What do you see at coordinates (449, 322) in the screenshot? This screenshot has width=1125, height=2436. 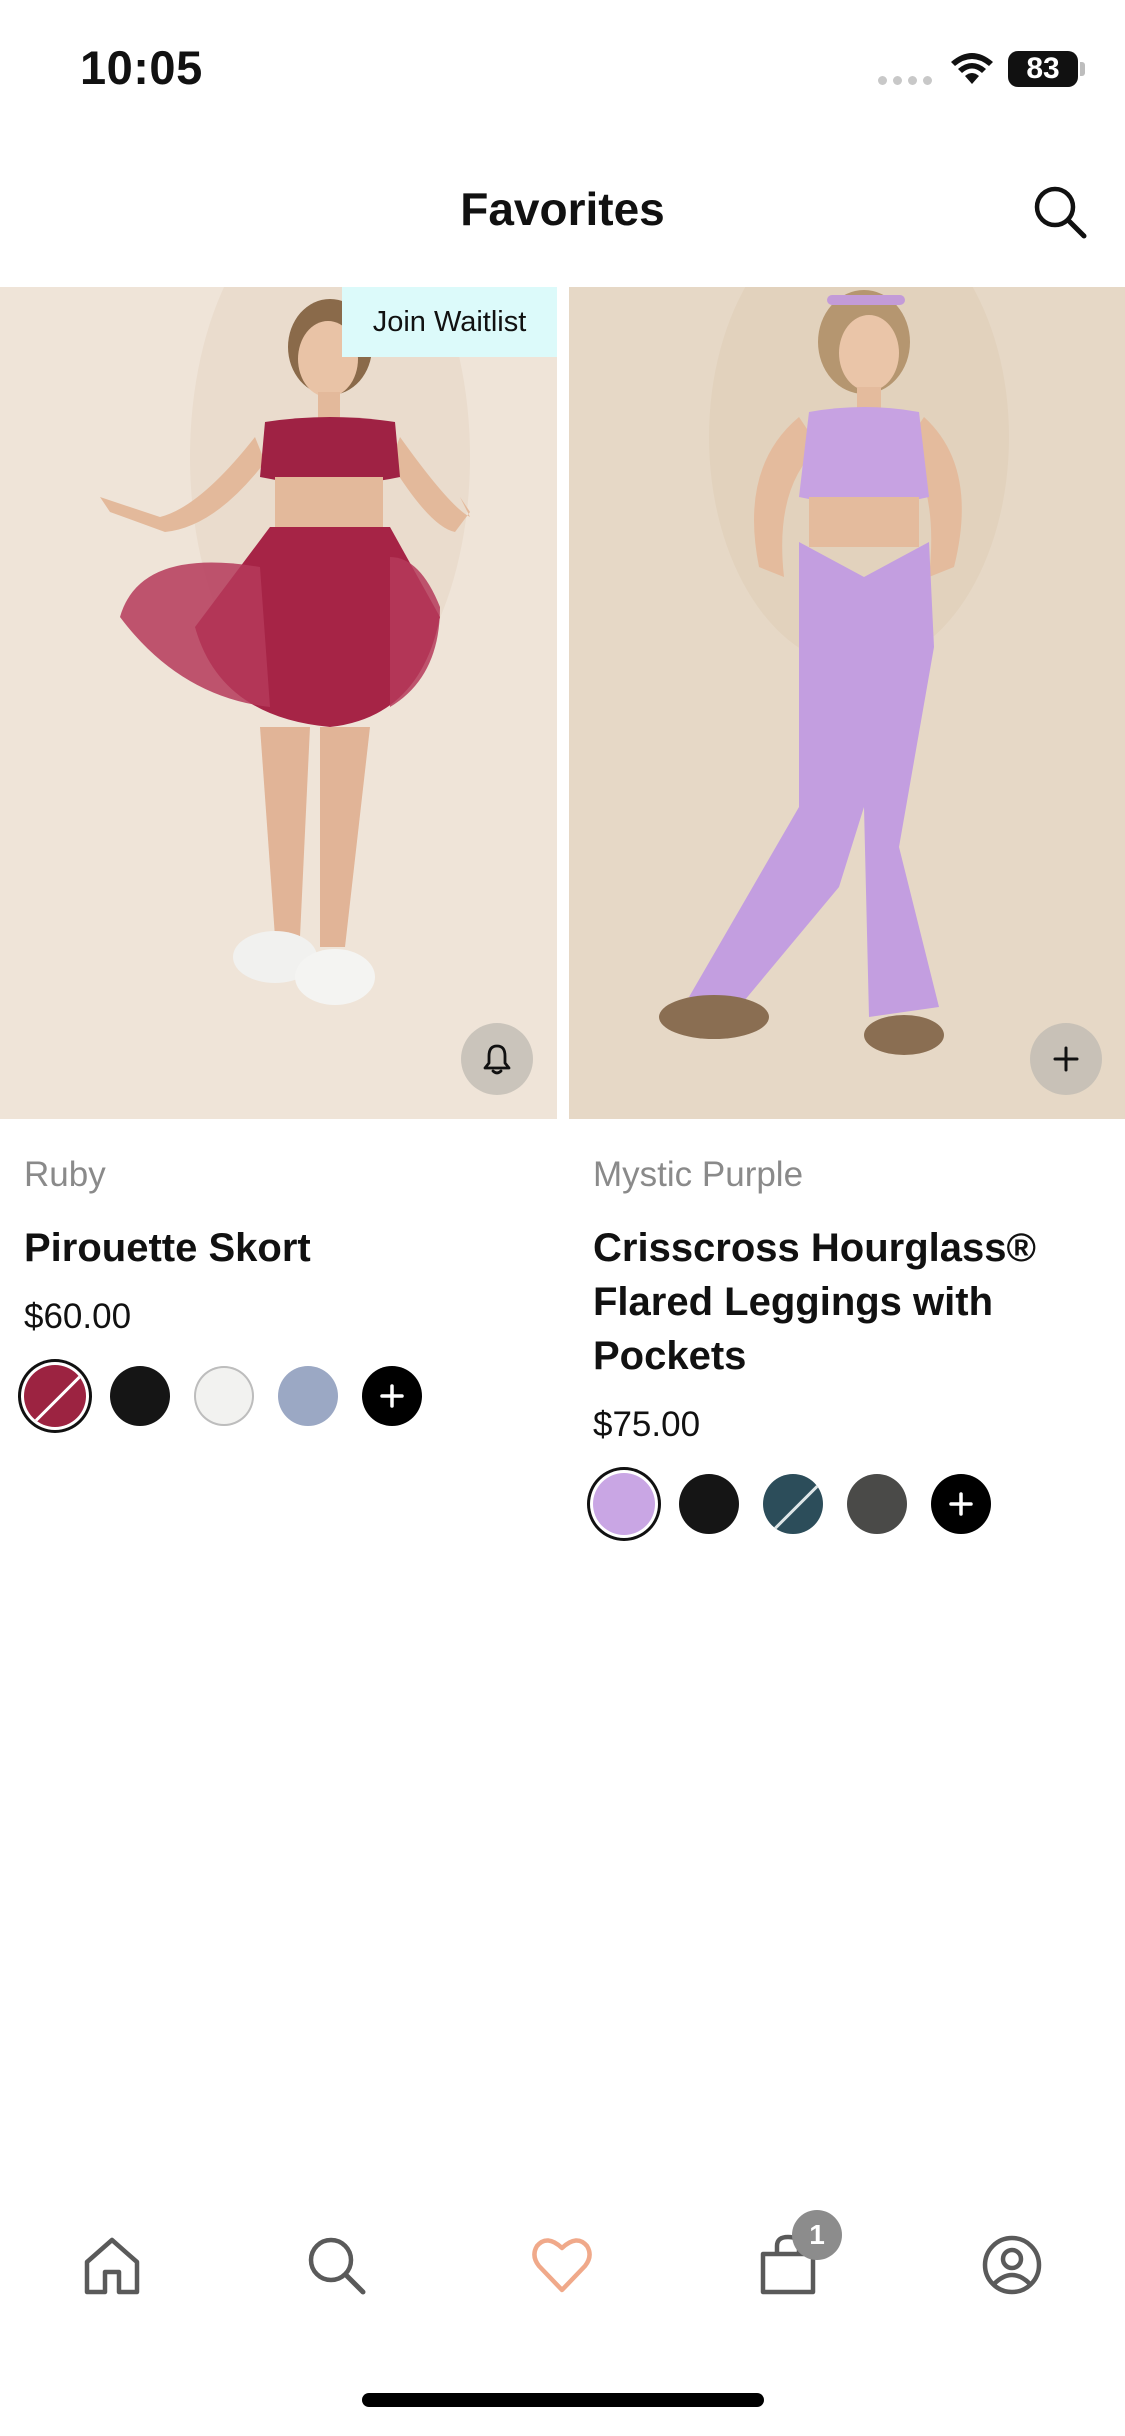 I see `join-waitlist-badge: Join Waitlist` at bounding box center [449, 322].